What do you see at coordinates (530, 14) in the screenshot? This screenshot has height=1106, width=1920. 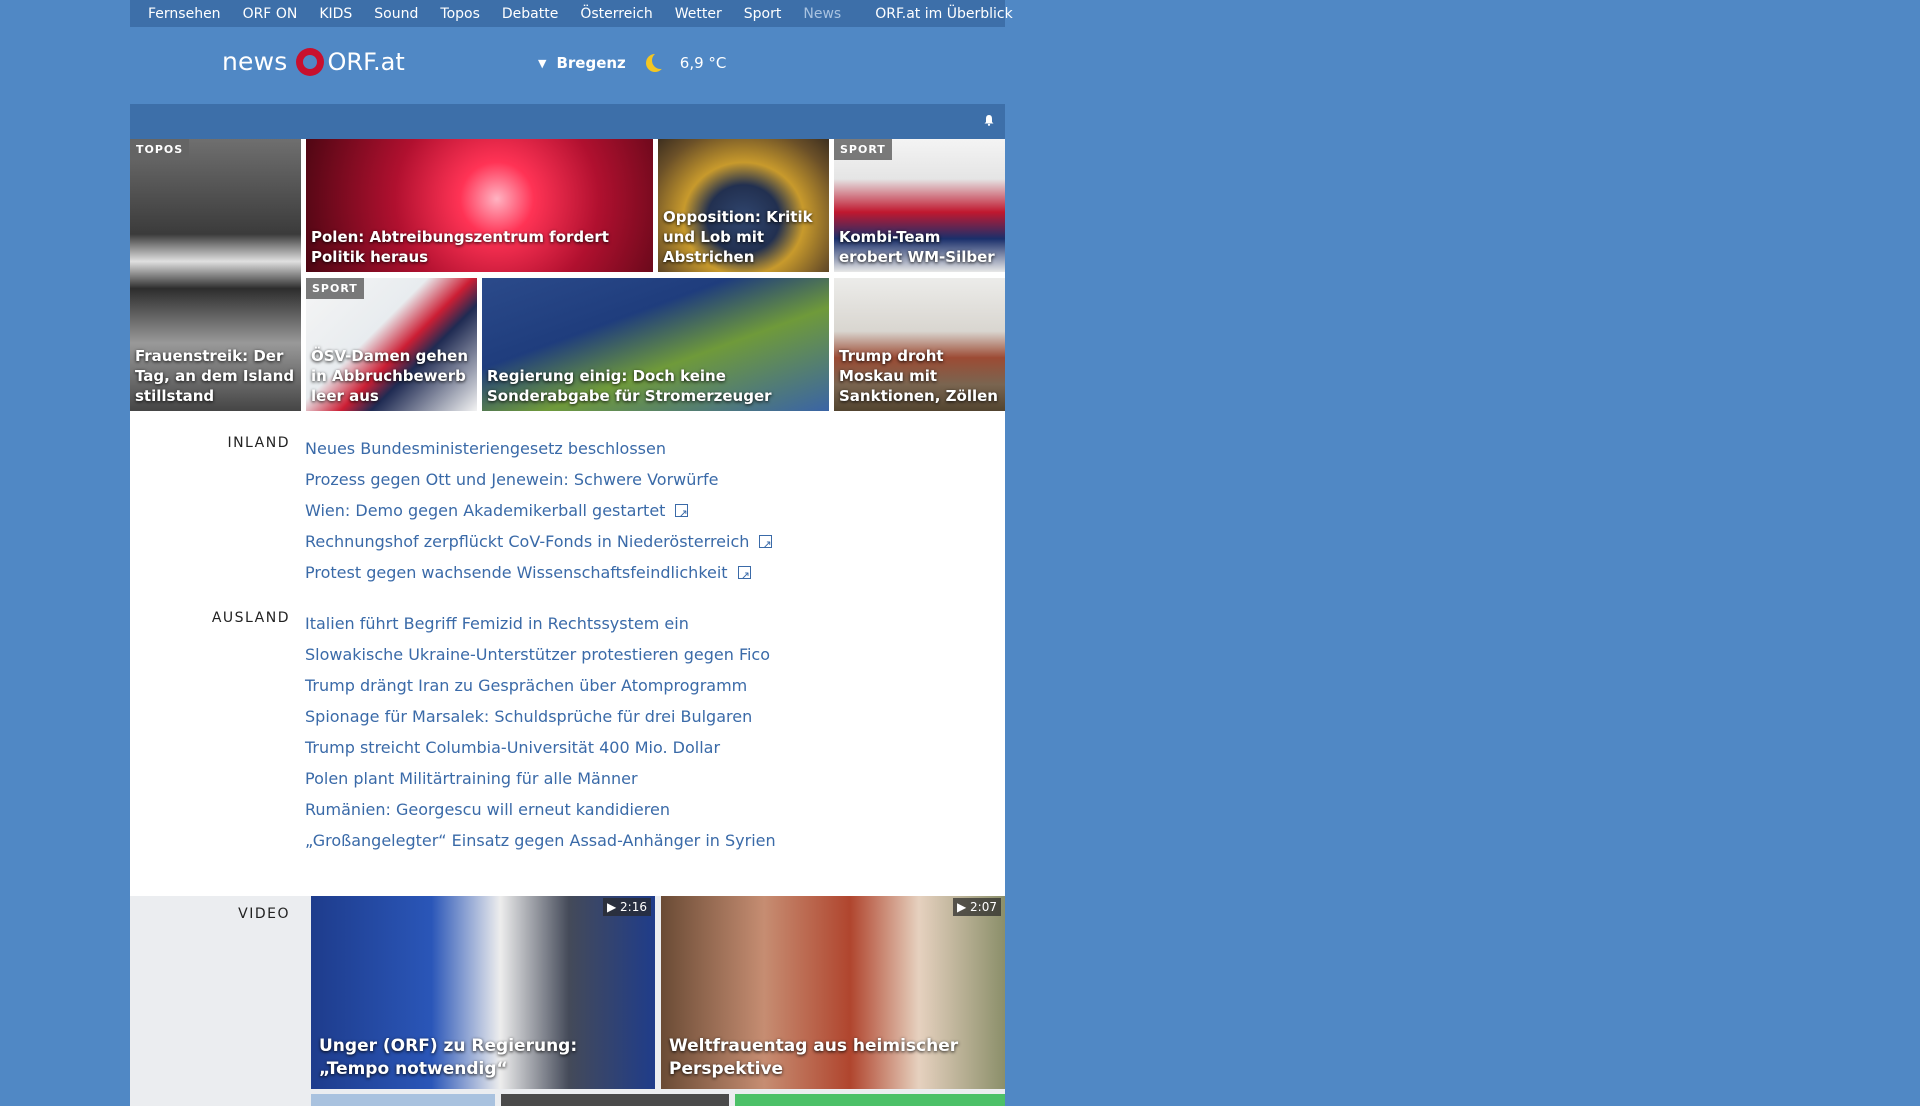 I see `nav-debatte: Debatte` at bounding box center [530, 14].